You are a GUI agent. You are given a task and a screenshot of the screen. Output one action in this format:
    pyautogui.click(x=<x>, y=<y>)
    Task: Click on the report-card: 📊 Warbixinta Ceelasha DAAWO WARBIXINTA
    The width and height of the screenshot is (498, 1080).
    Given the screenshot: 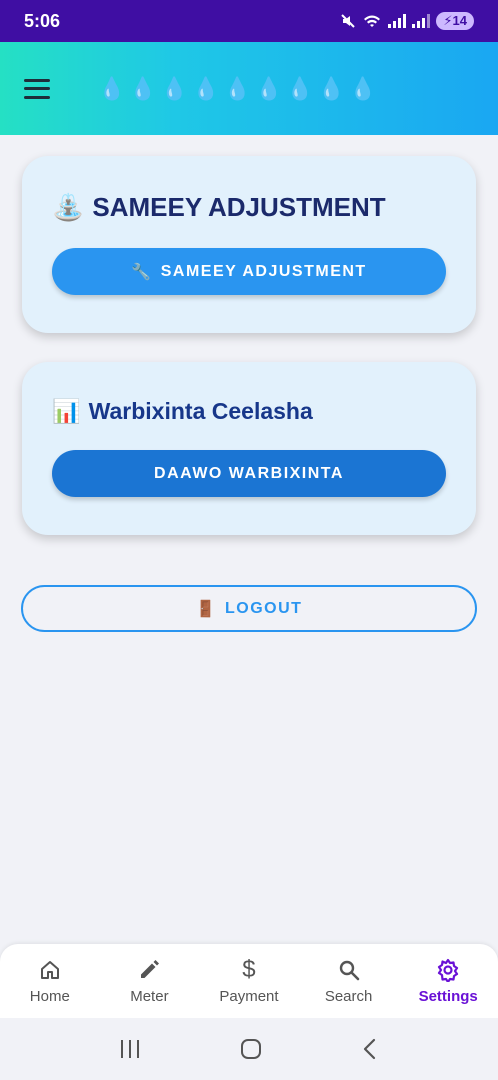 What is the action you would take?
    pyautogui.click(x=249, y=448)
    